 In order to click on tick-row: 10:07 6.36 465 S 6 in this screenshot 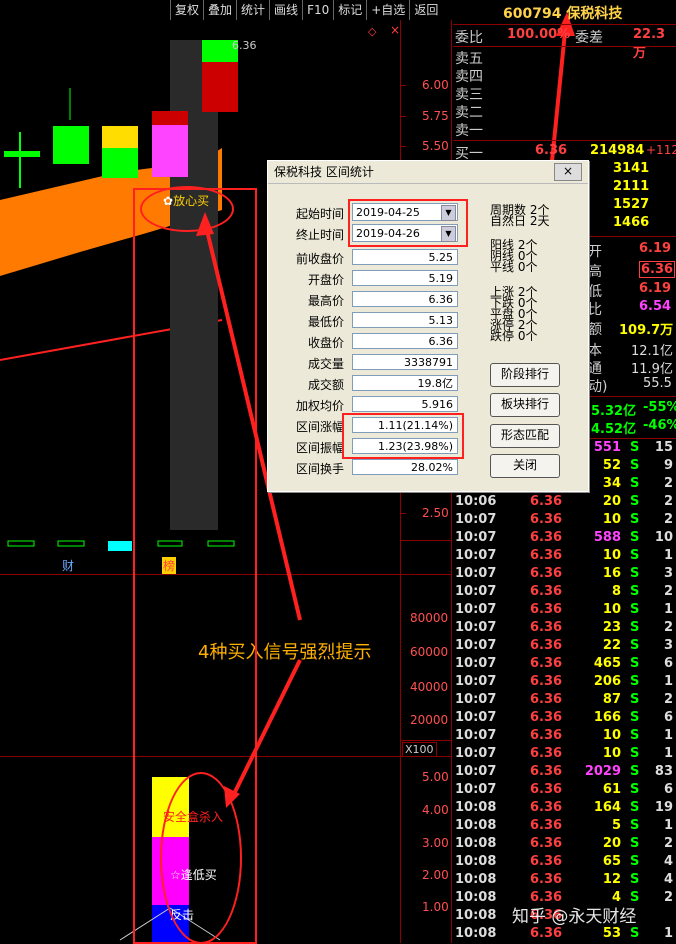, I will do `click(564, 665)`.